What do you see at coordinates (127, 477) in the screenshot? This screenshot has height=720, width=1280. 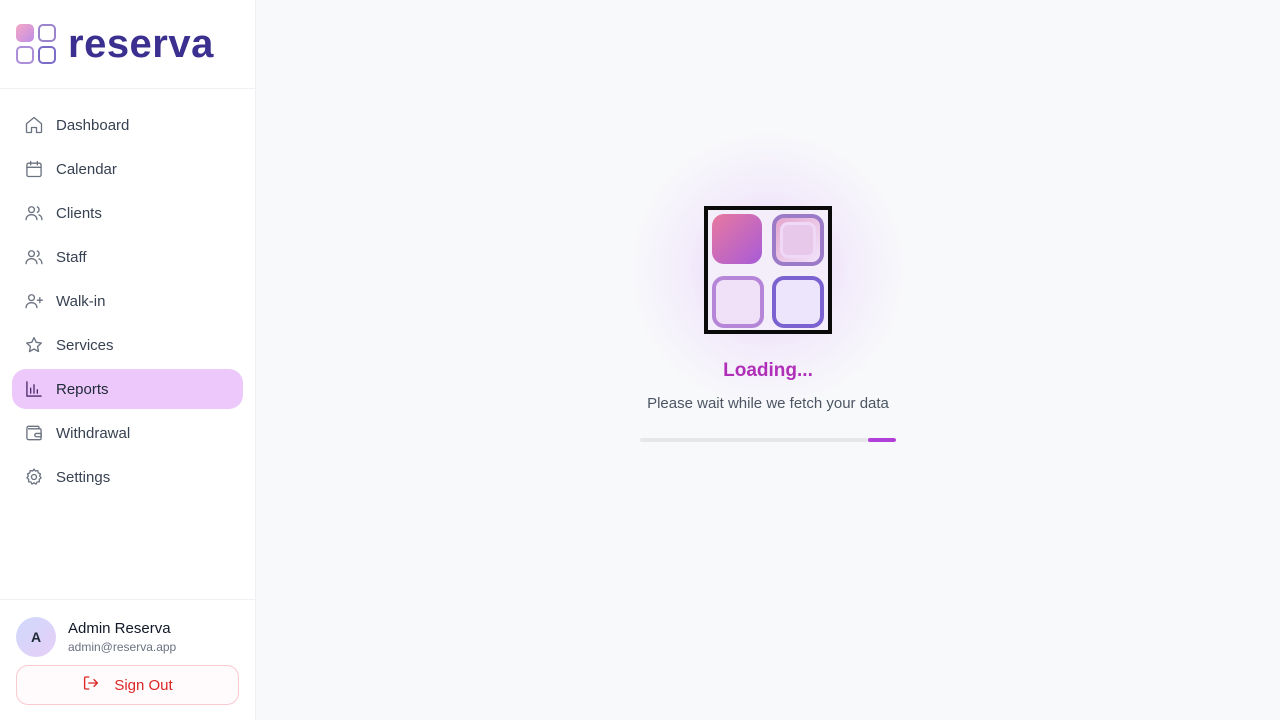 I see `sidebar-item-settings: Settings` at bounding box center [127, 477].